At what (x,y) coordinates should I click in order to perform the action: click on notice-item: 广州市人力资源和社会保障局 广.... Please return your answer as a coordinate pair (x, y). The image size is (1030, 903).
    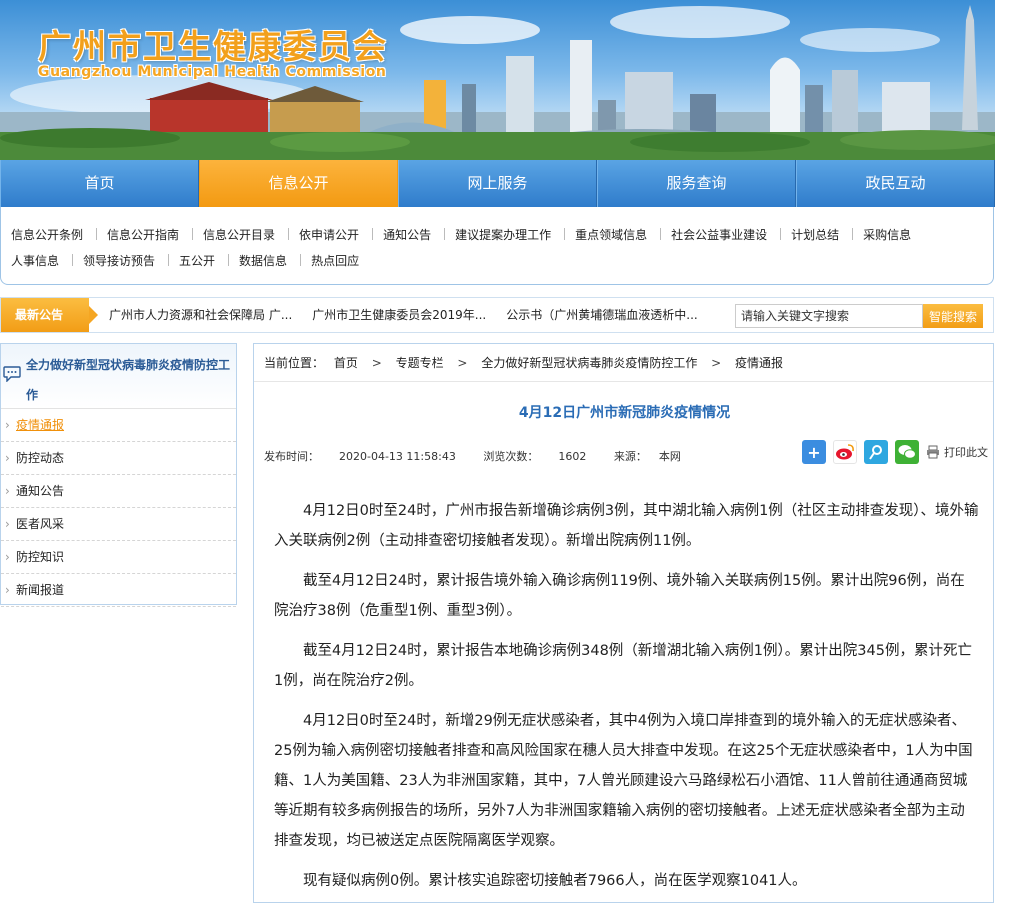
    Looking at the image, I should click on (195, 315).